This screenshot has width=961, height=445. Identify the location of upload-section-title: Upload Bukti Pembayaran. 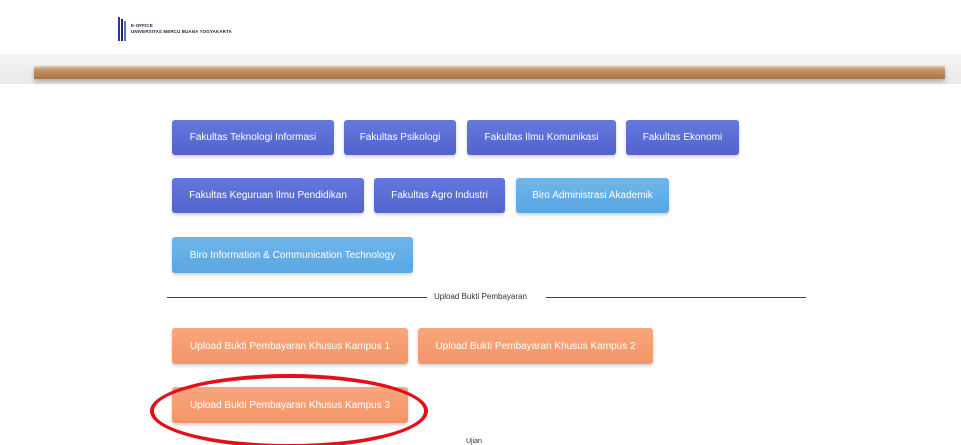
(480, 296).